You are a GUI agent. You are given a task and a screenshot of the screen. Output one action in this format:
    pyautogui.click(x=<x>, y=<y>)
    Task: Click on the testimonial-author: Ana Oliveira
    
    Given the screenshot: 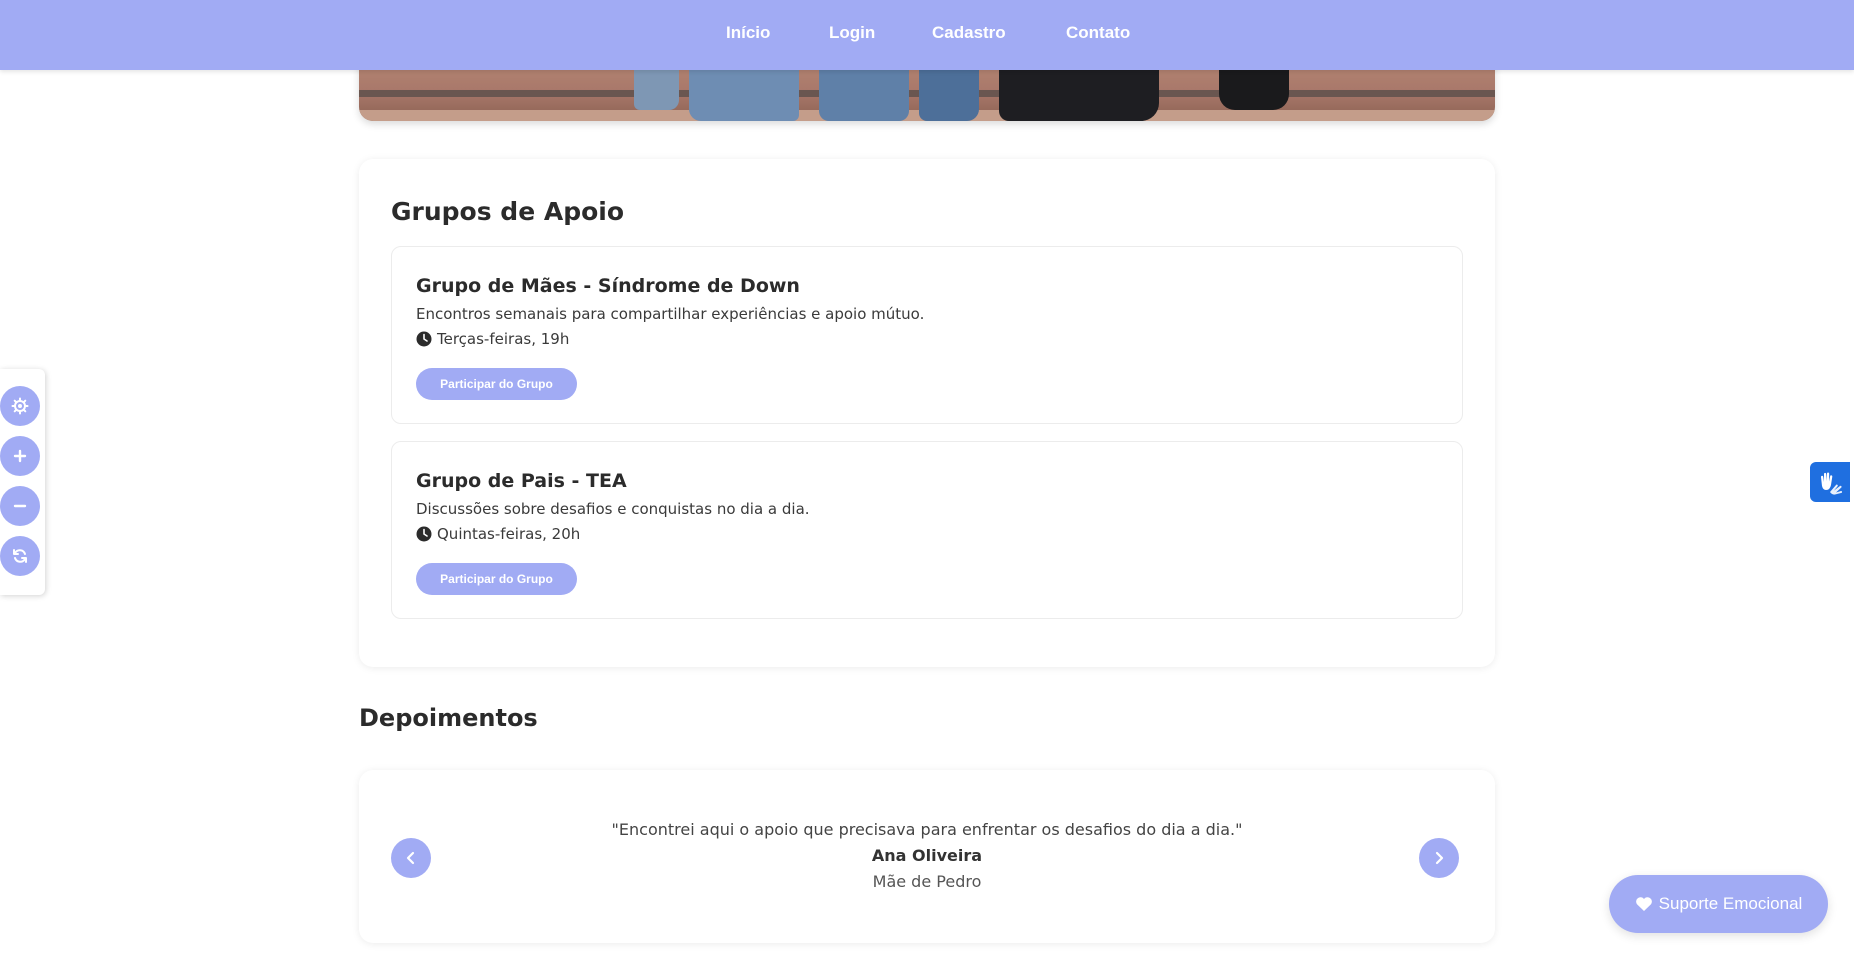 What is the action you would take?
    pyautogui.click(x=927, y=855)
    